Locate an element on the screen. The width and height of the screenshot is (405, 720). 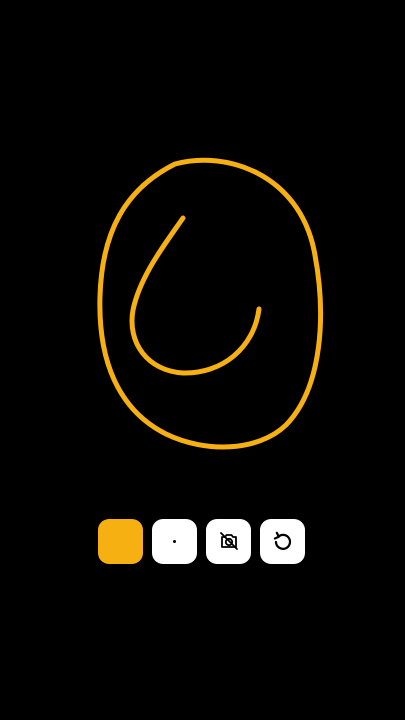
brush-size-button is located at coordinates (174, 541).